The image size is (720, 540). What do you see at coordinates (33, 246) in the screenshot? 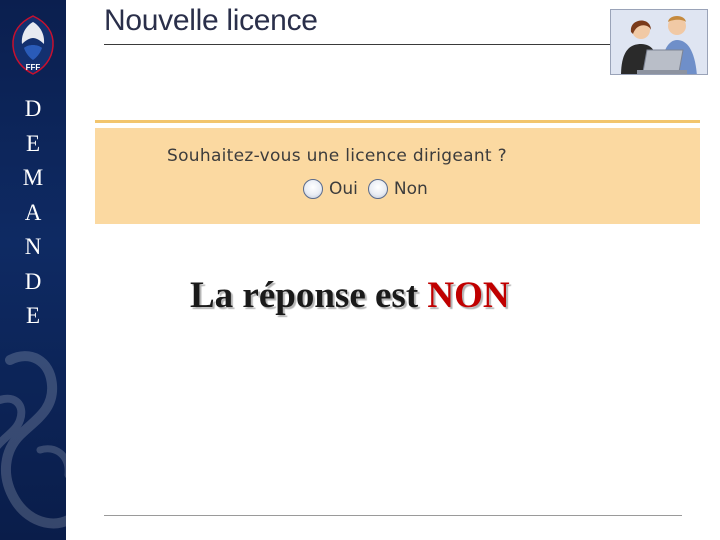
I see `vertical-letter: N` at bounding box center [33, 246].